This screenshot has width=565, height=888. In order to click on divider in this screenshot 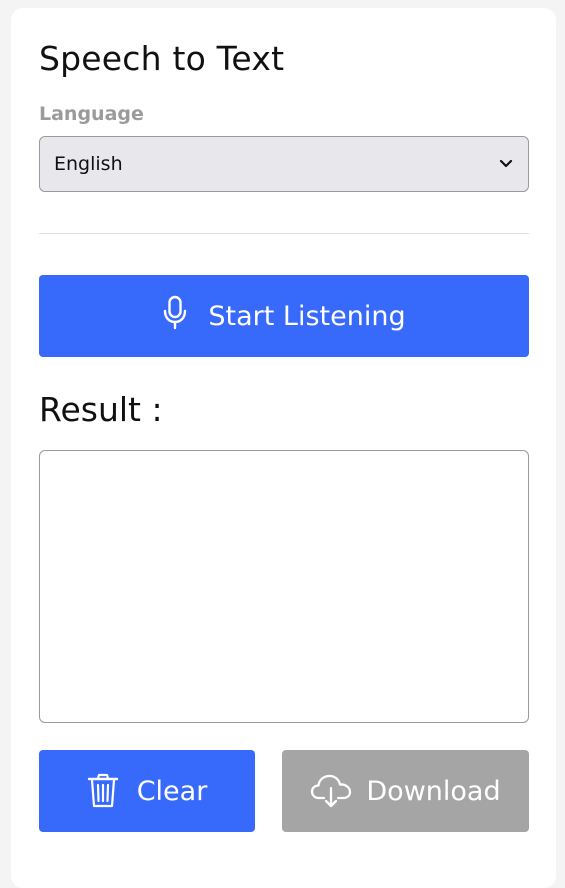, I will do `click(284, 233)`.